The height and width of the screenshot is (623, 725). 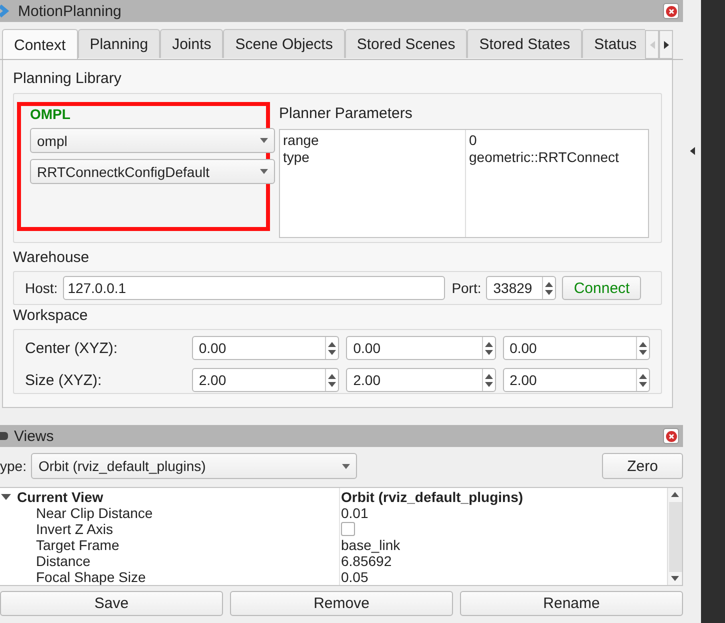 I want to click on action-button: Remove, so click(x=341, y=603).